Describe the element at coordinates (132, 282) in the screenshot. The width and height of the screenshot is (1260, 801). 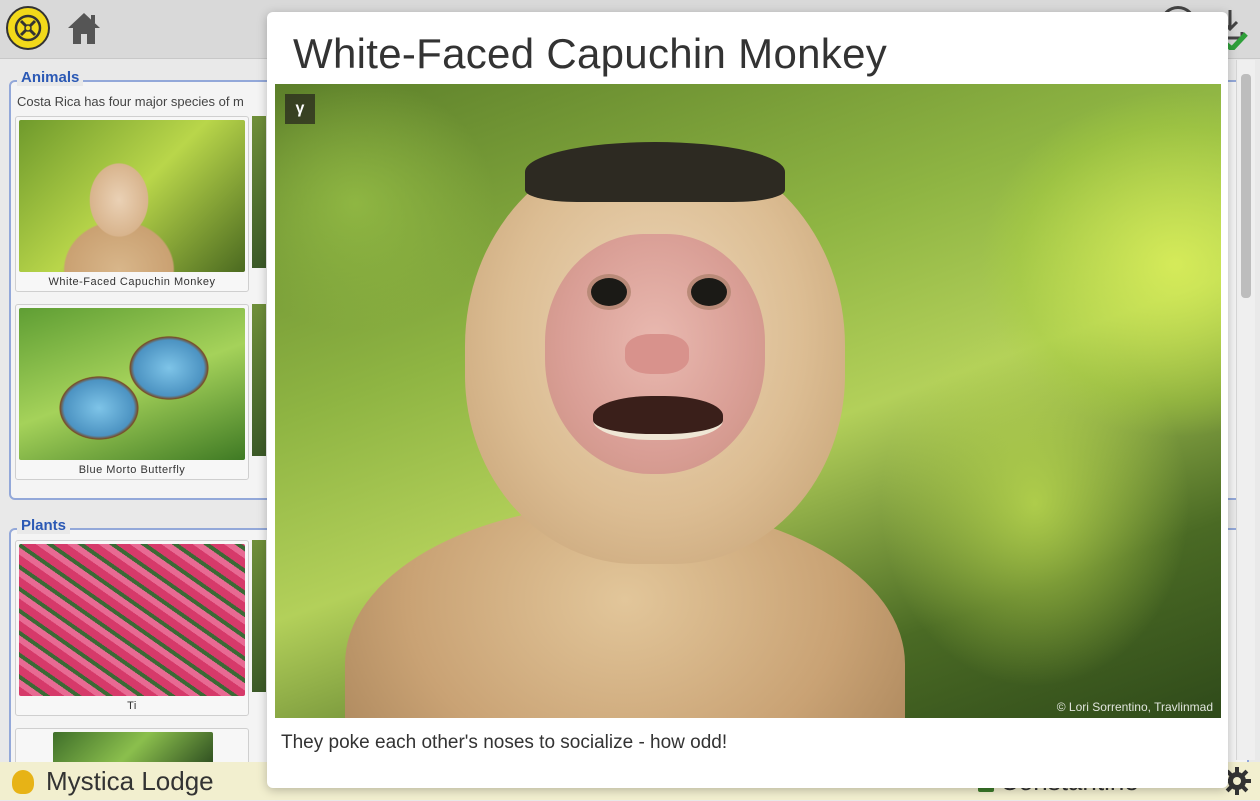
I see `card-caption: White-Faced Capuchin Monkey` at that location.